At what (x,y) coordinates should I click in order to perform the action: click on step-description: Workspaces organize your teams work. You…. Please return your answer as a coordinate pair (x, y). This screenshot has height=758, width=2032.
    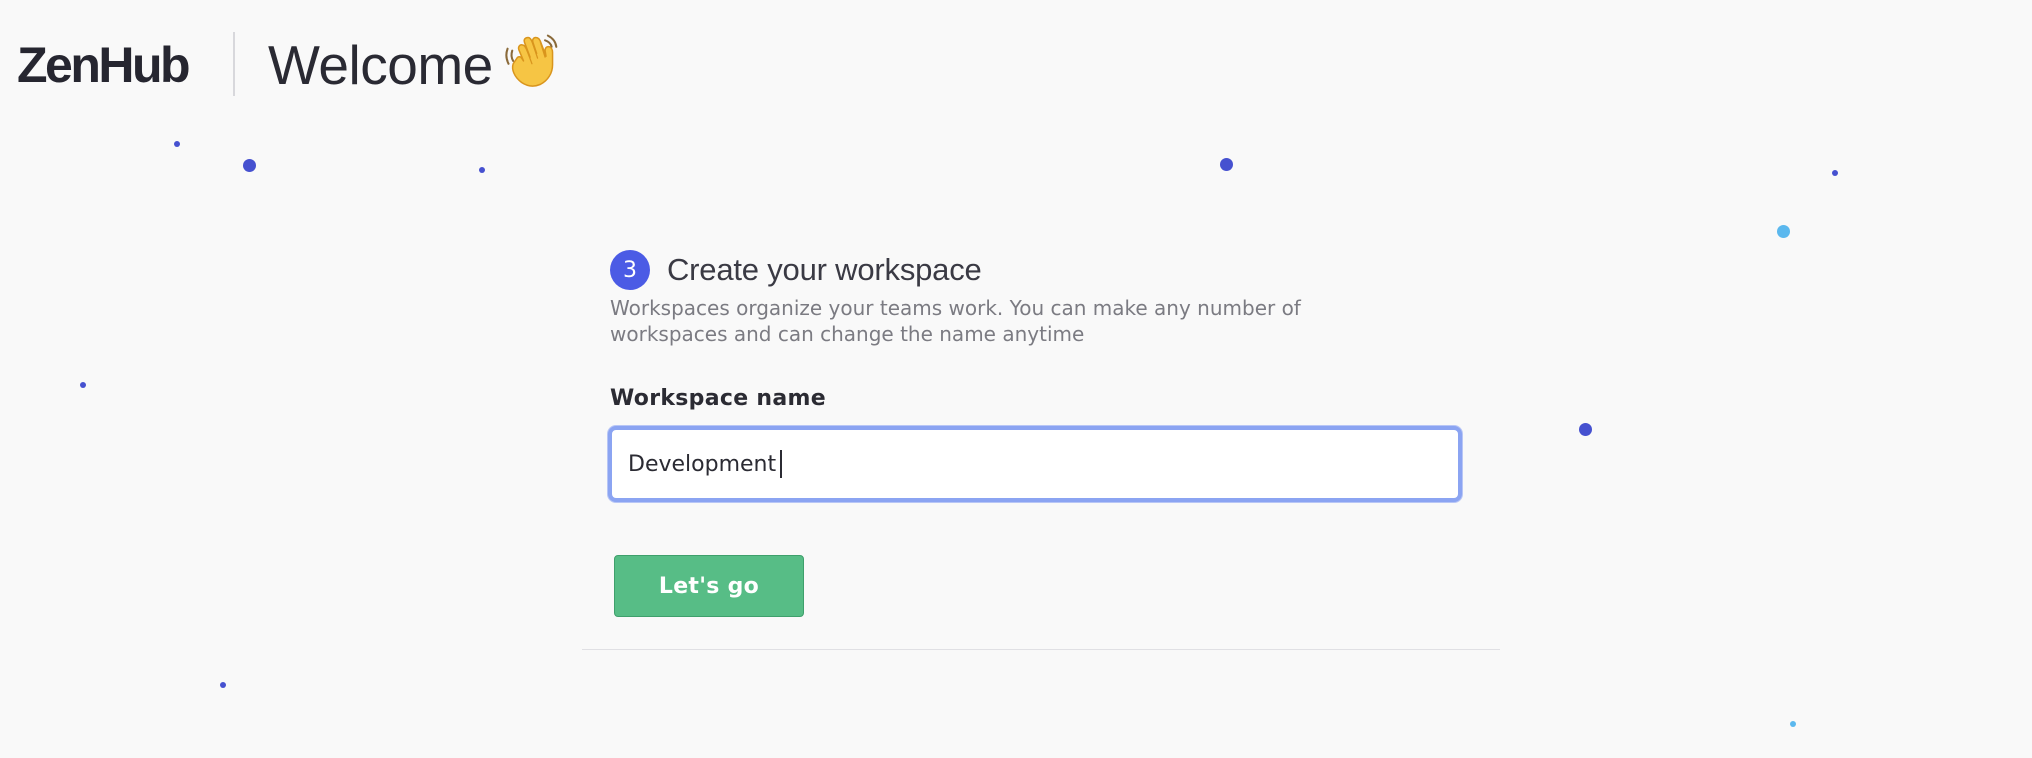
    Looking at the image, I should click on (955, 321).